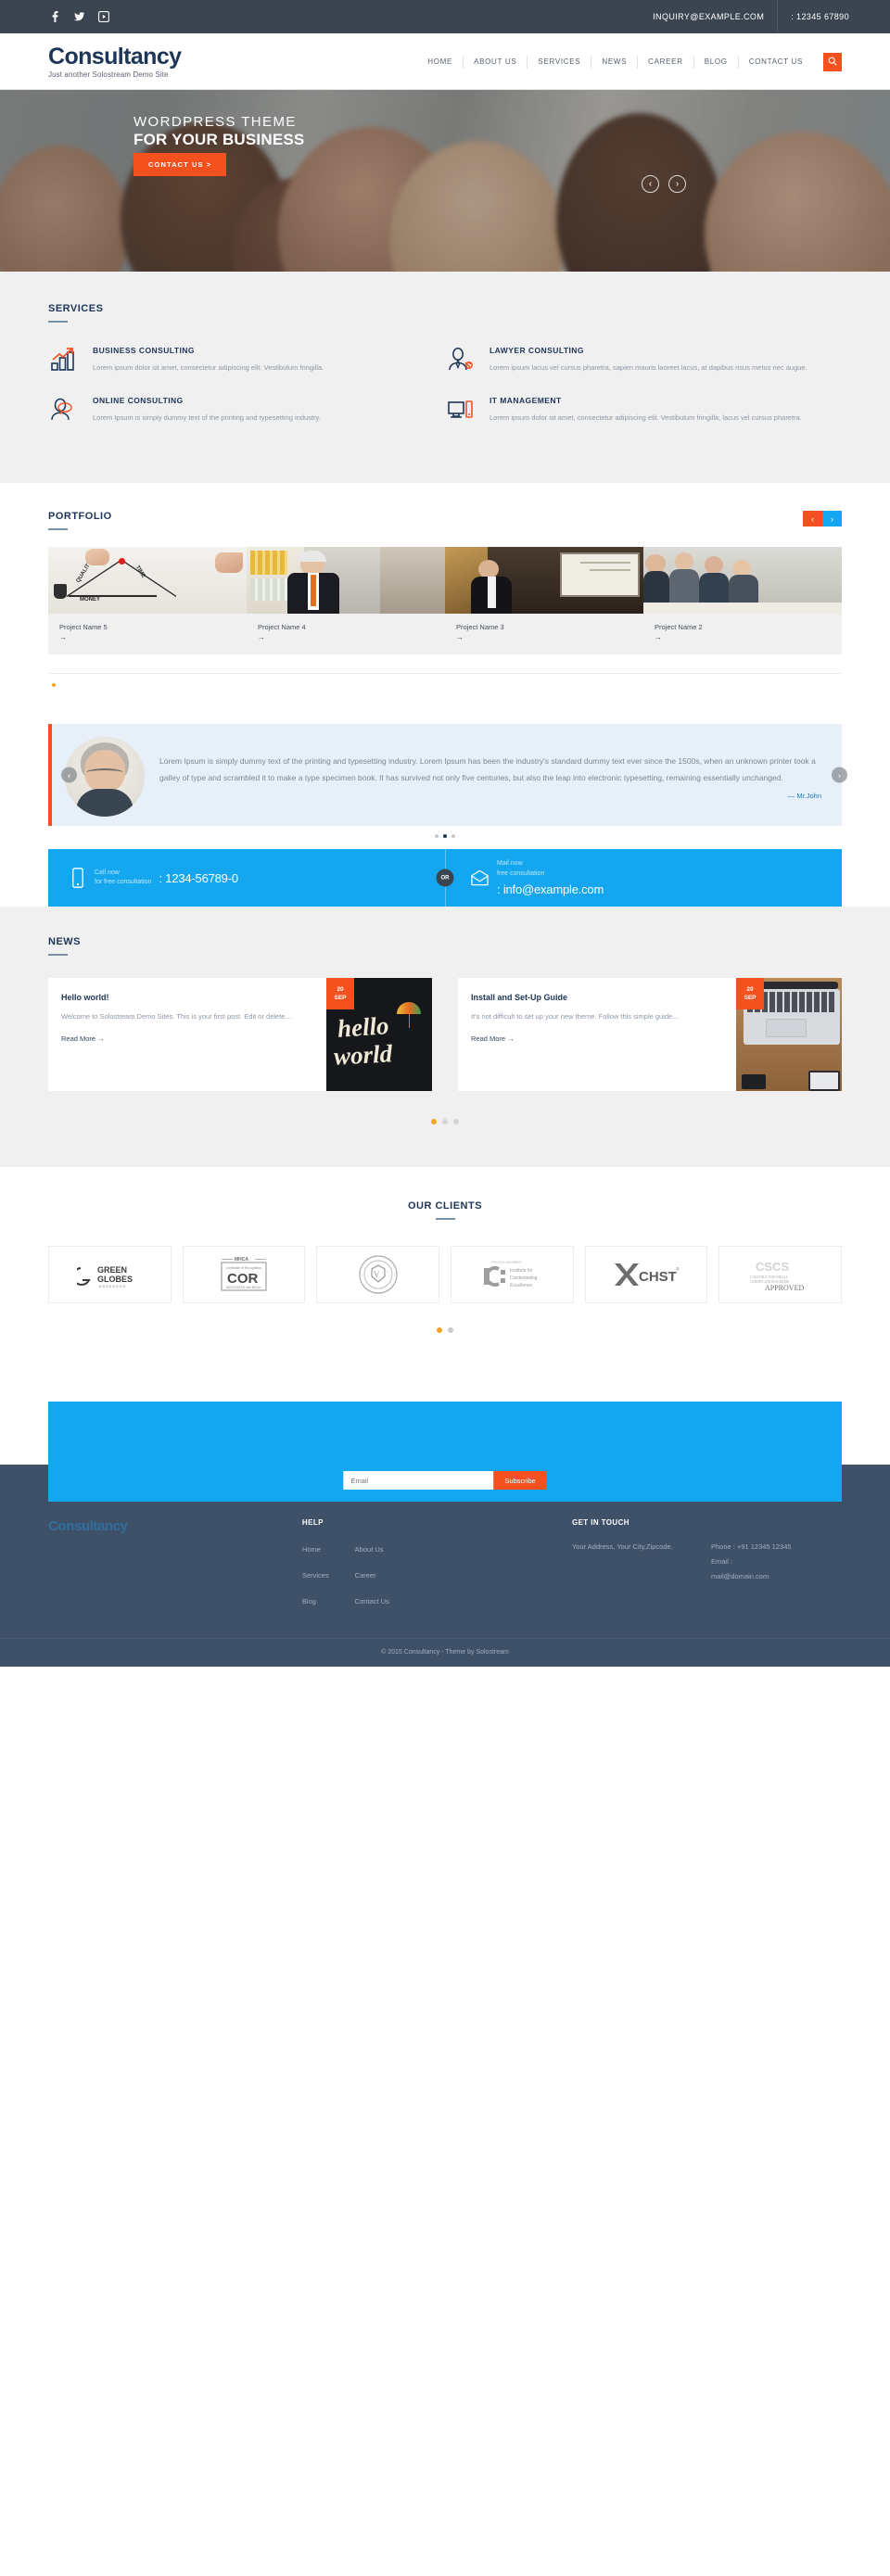 This screenshot has width=890, height=2576. What do you see at coordinates (445, 1452) in the screenshot?
I see `newsletter-band: Subscribe` at bounding box center [445, 1452].